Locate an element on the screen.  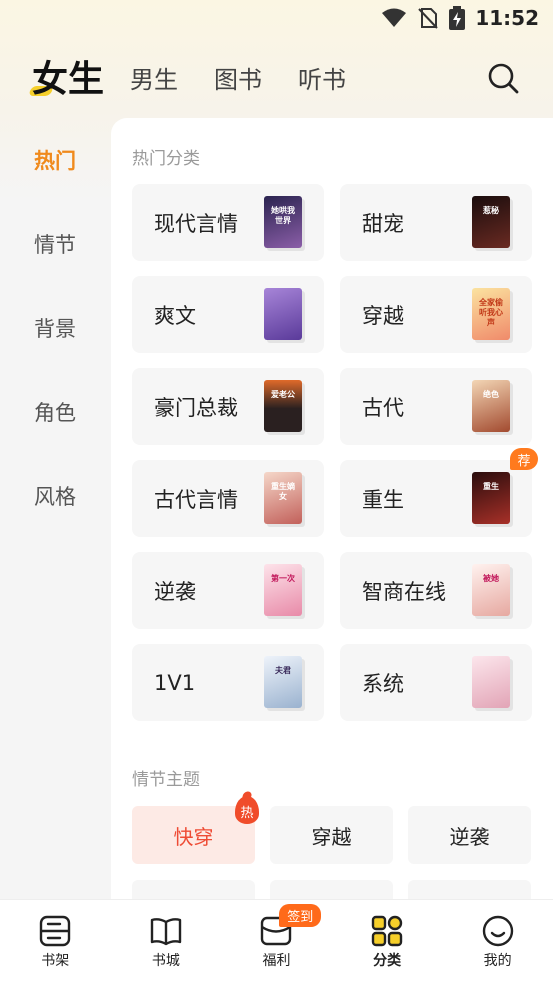
category-grid-icon is located at coordinates (387, 931).